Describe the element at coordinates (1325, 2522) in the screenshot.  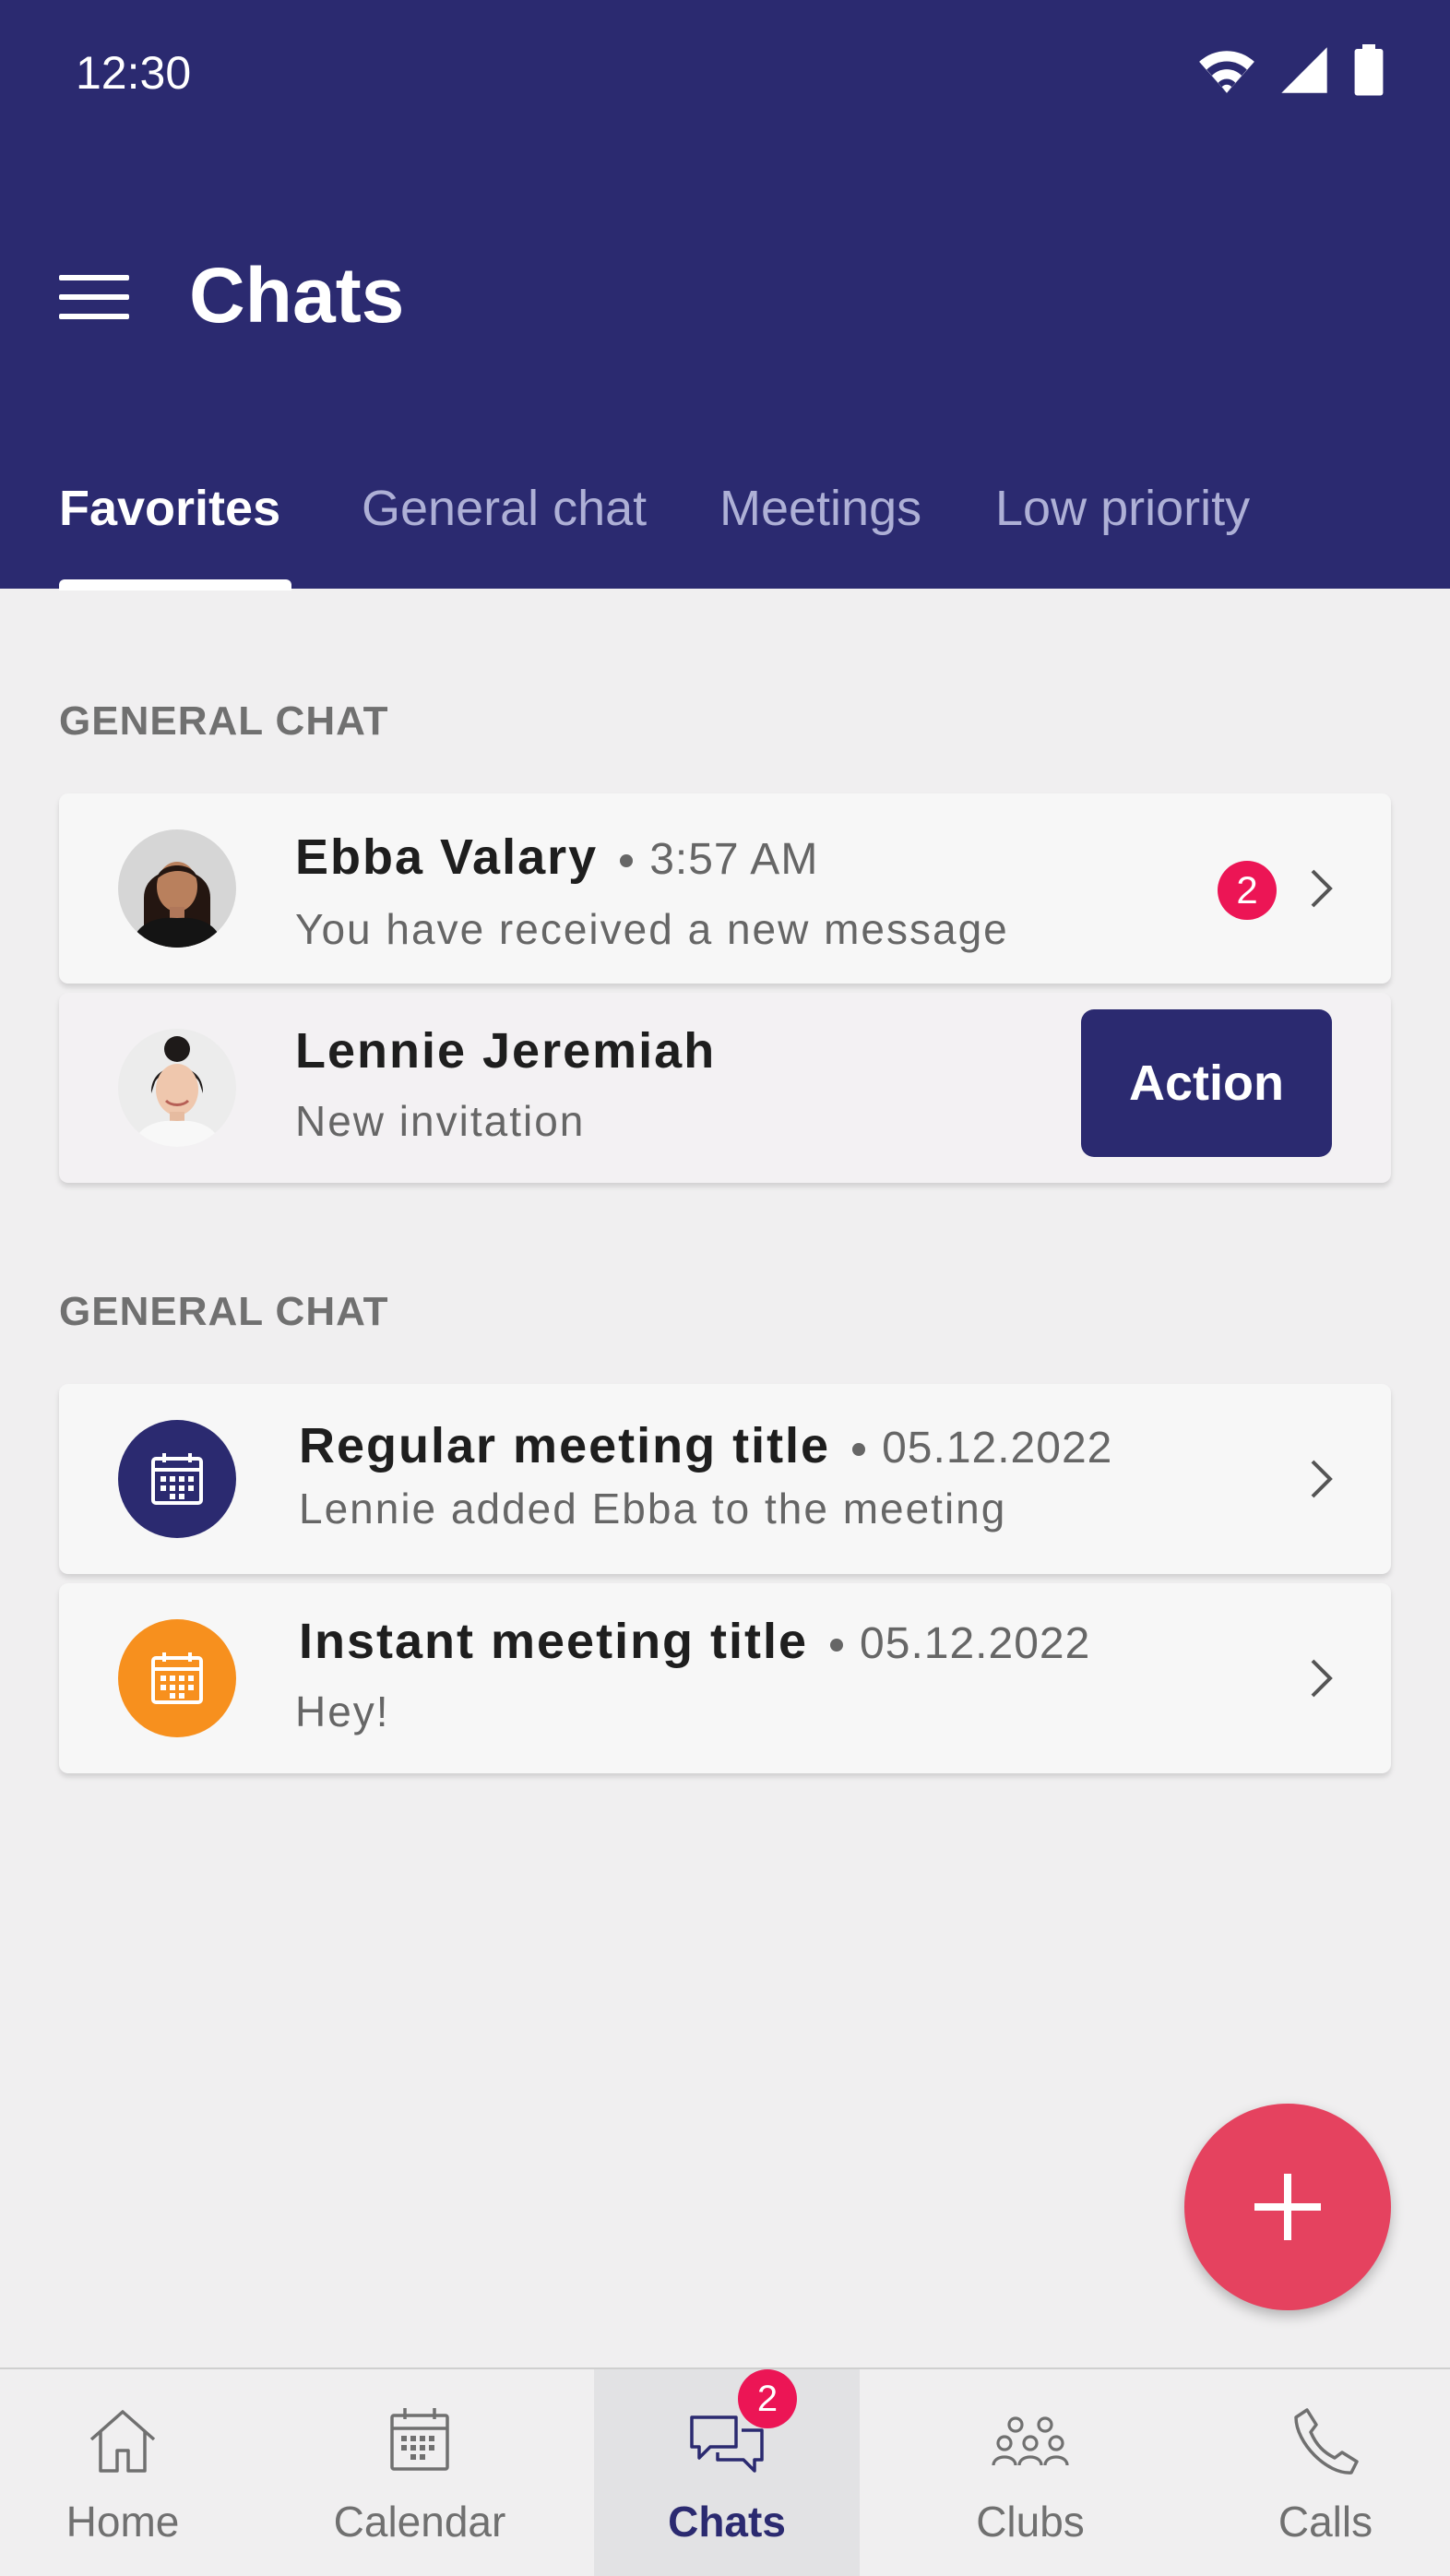
I see `nav-label: Calls` at that location.